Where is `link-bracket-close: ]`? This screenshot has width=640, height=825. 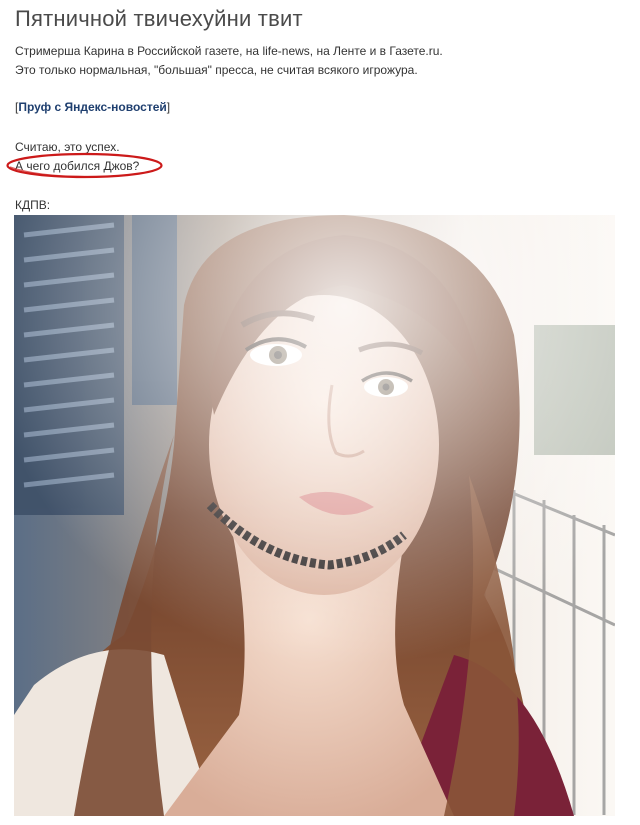 link-bracket-close: ] is located at coordinates (168, 107).